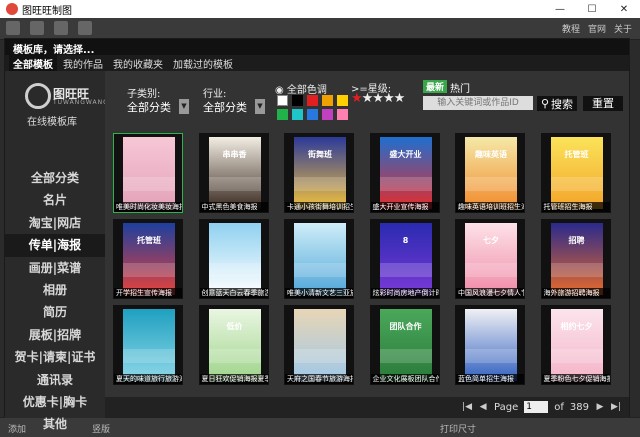  What do you see at coordinates (460, 87) in the screenshot?
I see `sort-hot-tab: 热门` at bounding box center [460, 87].